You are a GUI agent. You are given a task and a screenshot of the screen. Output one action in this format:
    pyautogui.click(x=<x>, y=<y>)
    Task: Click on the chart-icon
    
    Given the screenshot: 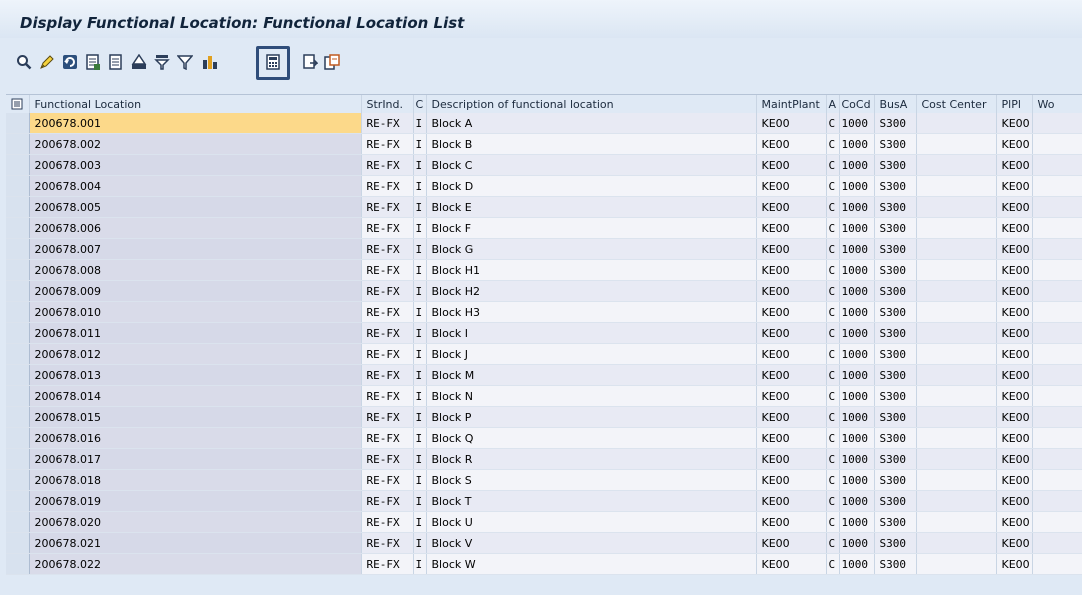 What is the action you would take?
    pyautogui.click(x=210, y=62)
    